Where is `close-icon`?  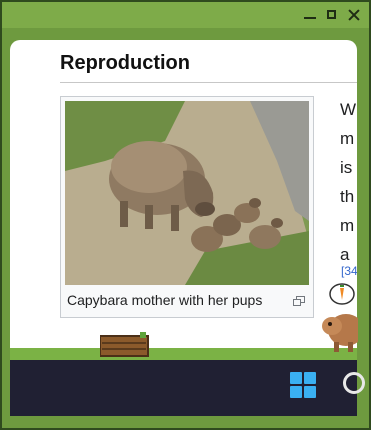 close-icon is located at coordinates (354, 15).